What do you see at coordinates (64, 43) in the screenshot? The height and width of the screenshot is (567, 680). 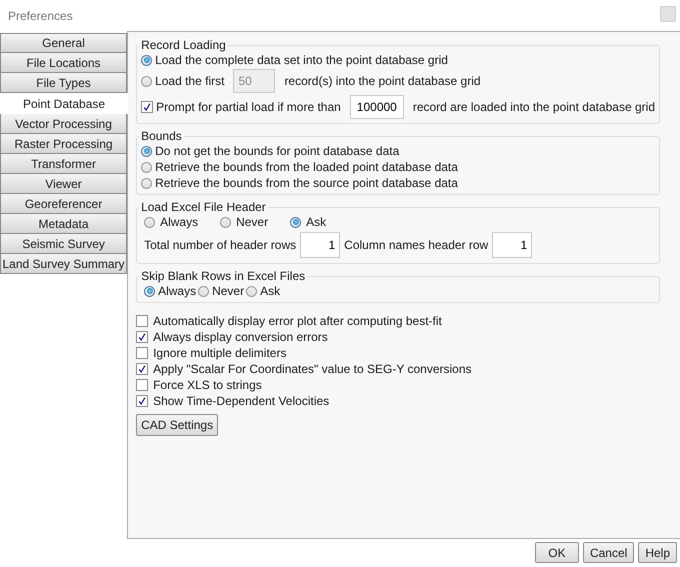 I see `category-tab: General` at bounding box center [64, 43].